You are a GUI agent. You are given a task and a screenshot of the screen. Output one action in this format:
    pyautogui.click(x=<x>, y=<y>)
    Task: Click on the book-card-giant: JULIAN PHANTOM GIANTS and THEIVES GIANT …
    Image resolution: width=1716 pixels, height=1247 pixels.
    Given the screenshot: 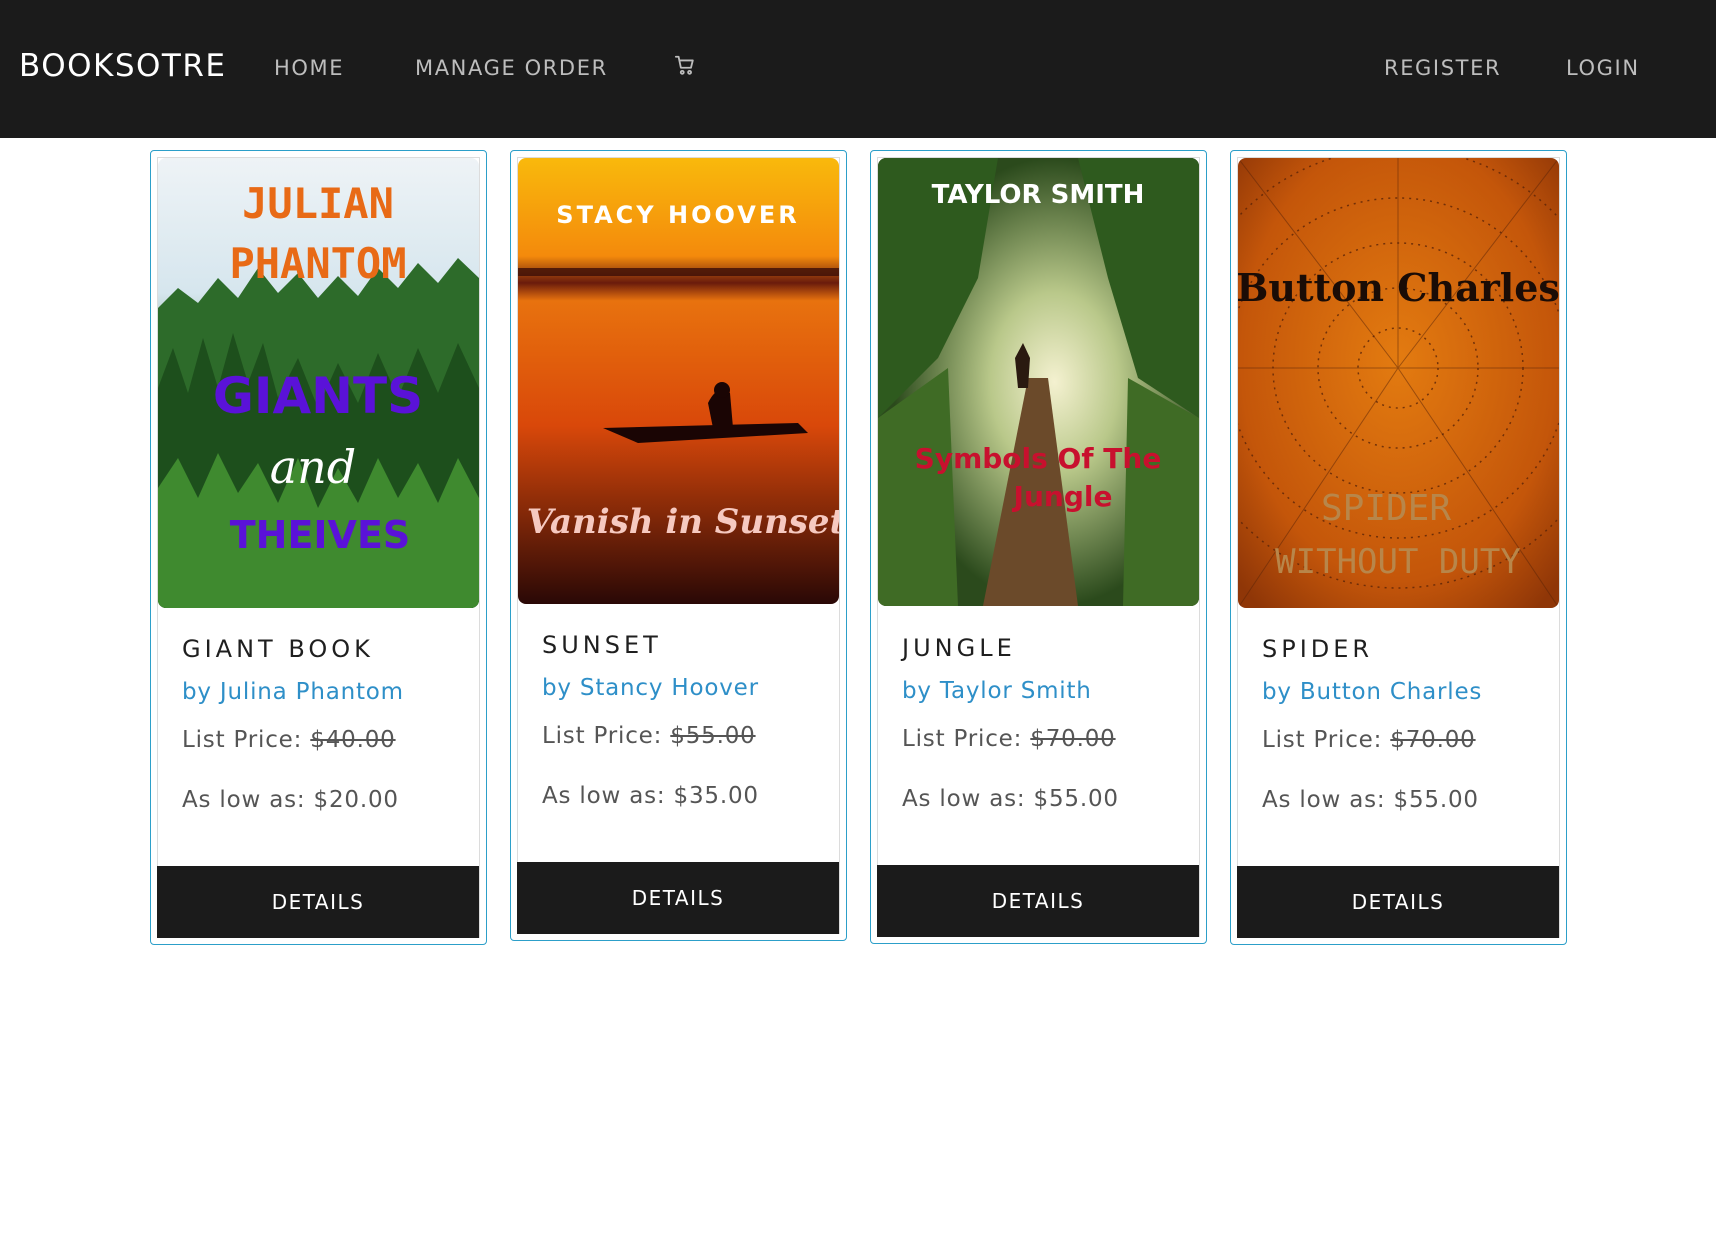 What is the action you would take?
    pyautogui.click(x=318, y=547)
    